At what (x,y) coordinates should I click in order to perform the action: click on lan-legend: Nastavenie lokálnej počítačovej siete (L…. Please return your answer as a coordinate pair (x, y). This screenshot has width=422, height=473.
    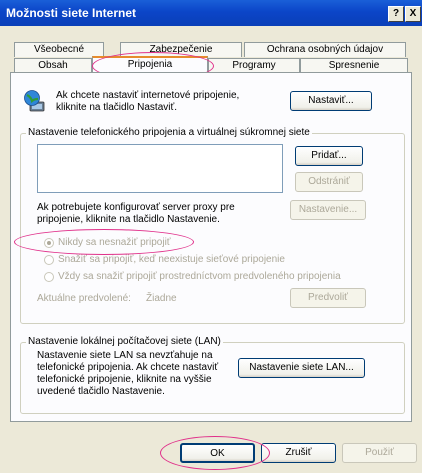
    Looking at the image, I should click on (124, 341).